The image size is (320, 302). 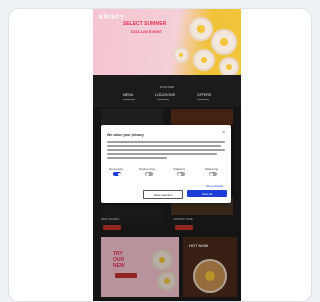 I want to click on nav-item-menu: MENU, so click(x=128, y=95).